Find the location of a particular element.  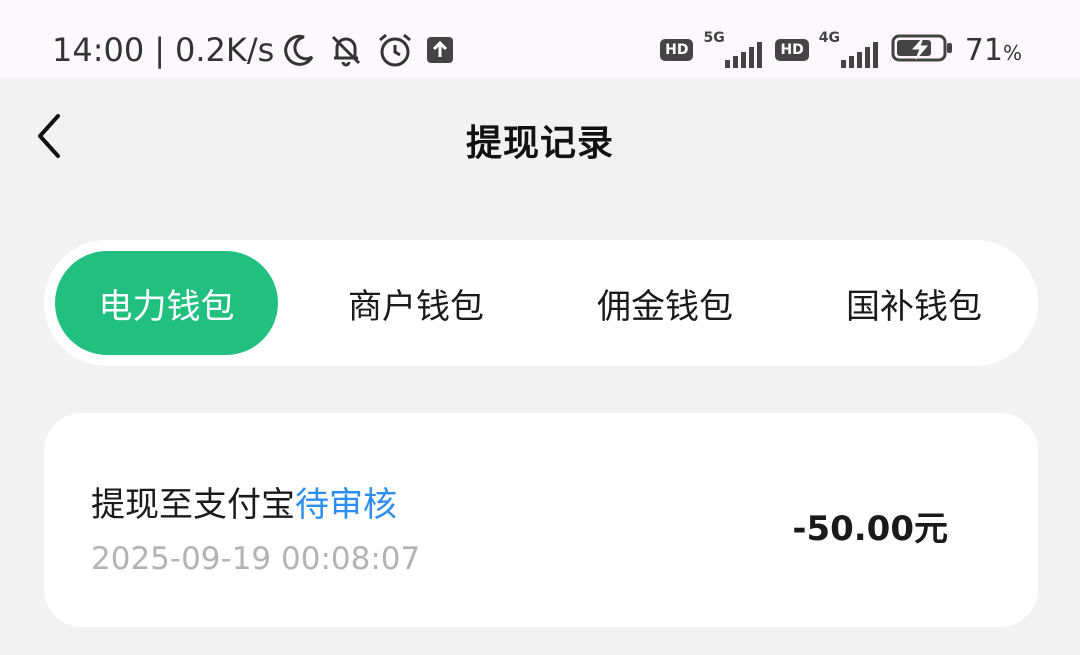

bell-off-icon is located at coordinates (346, 50).